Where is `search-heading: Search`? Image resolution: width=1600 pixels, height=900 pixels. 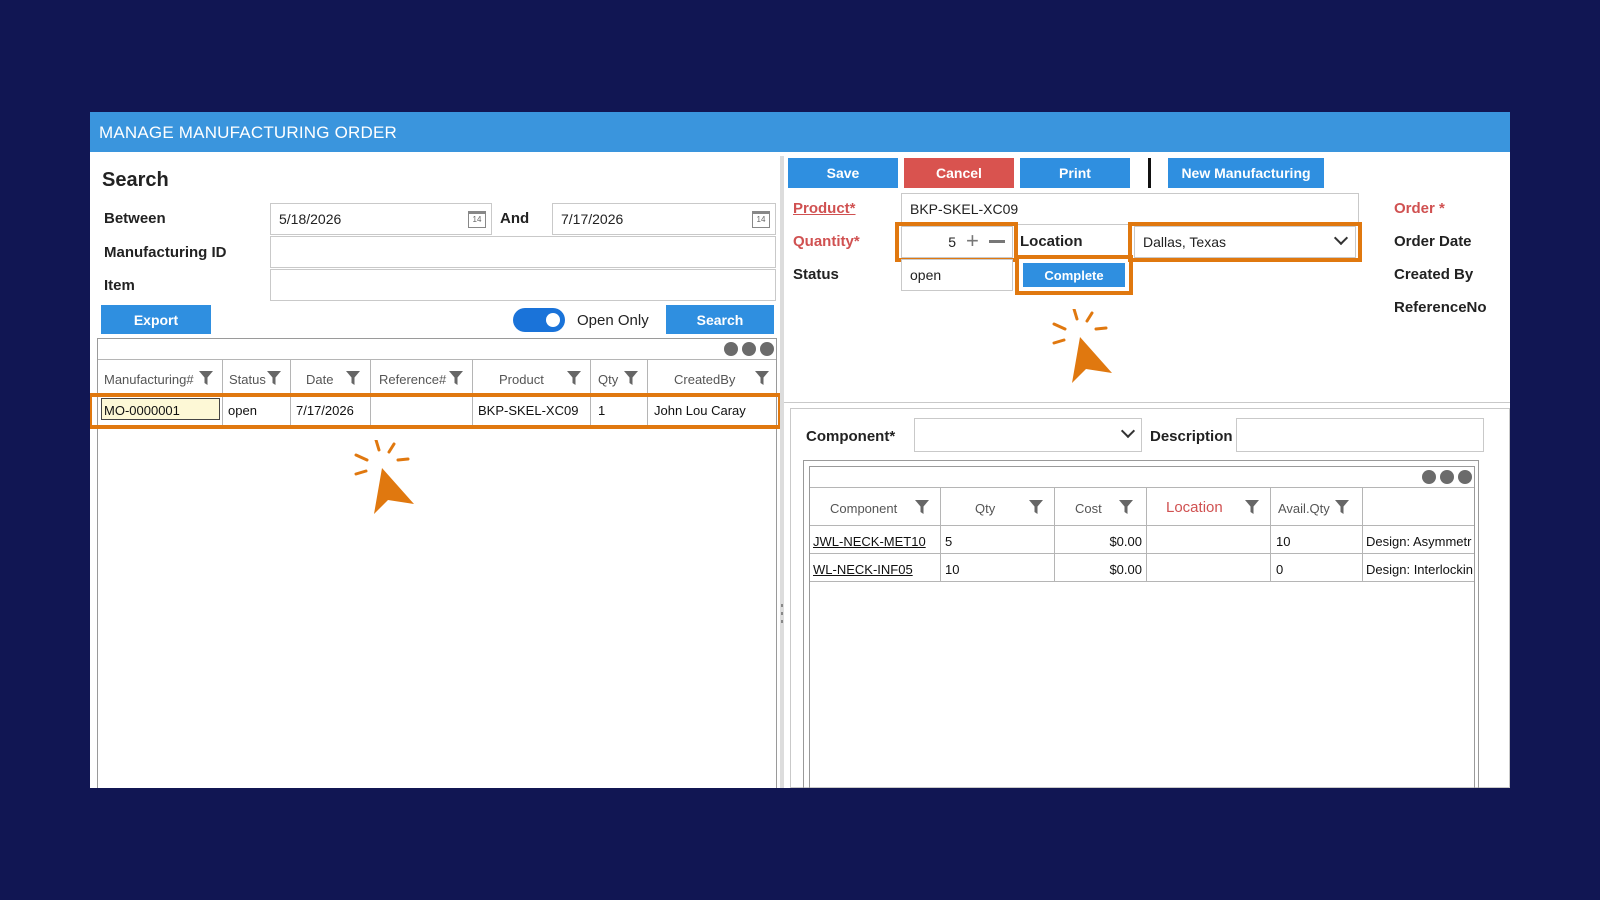 search-heading: Search is located at coordinates (135, 180).